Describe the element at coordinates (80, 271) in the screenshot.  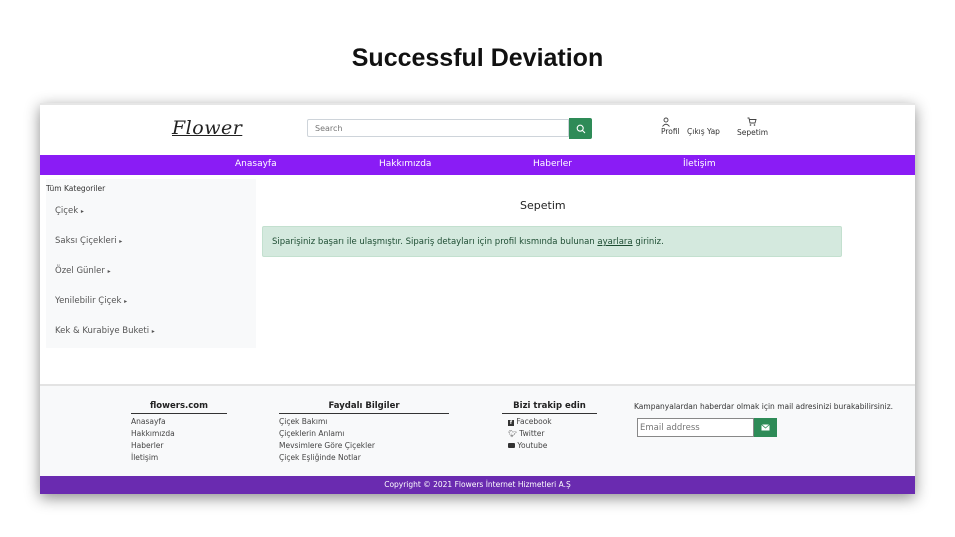
I see `category-label: Özel Günler` at that location.